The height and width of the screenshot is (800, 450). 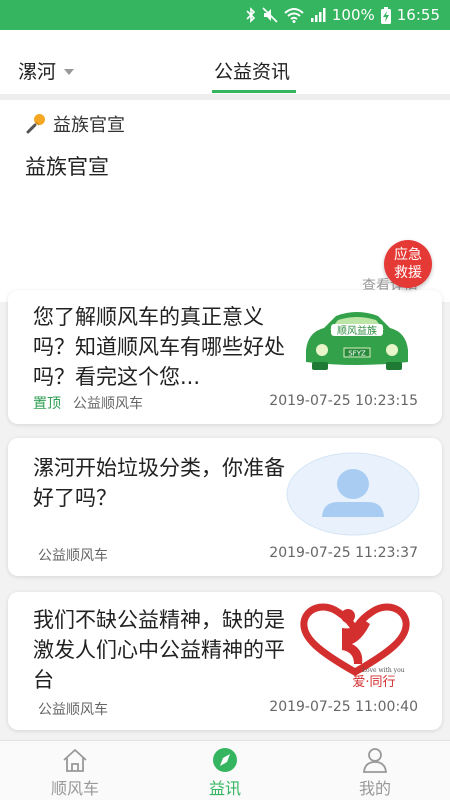 What do you see at coordinates (159, 483) in the screenshot?
I see `article-title: 漯河开始垃圾分类，你准备好了吗？` at bounding box center [159, 483].